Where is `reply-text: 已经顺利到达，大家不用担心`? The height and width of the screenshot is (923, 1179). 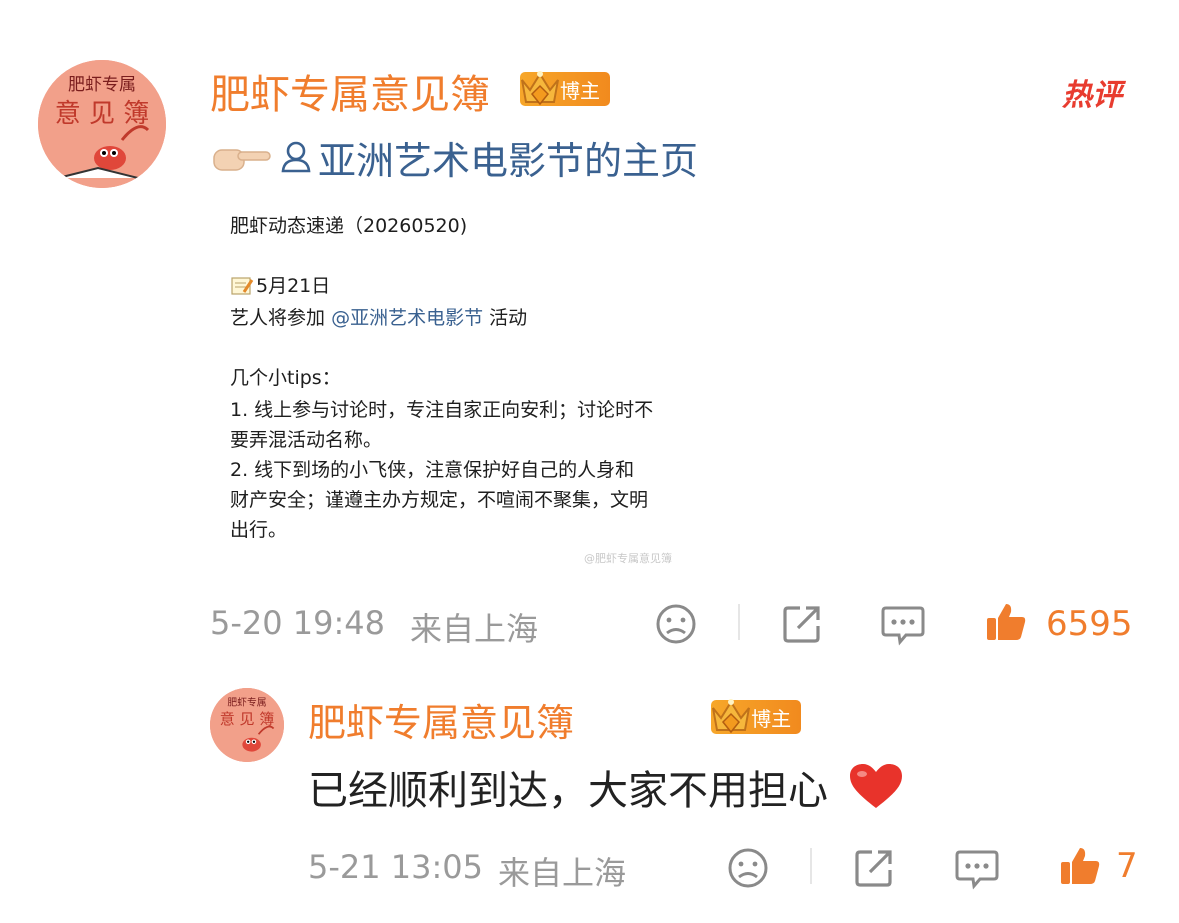 reply-text: 已经顺利到达，大家不用担心 is located at coordinates (606, 787).